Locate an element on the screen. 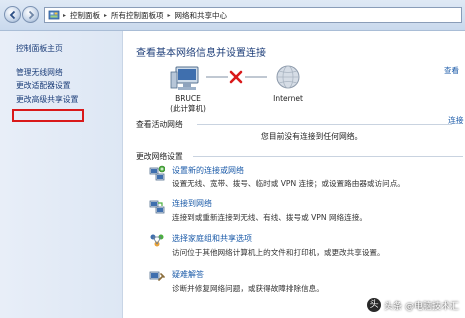 The height and width of the screenshot is (318, 465). computer-icon is located at coordinates (184, 78).